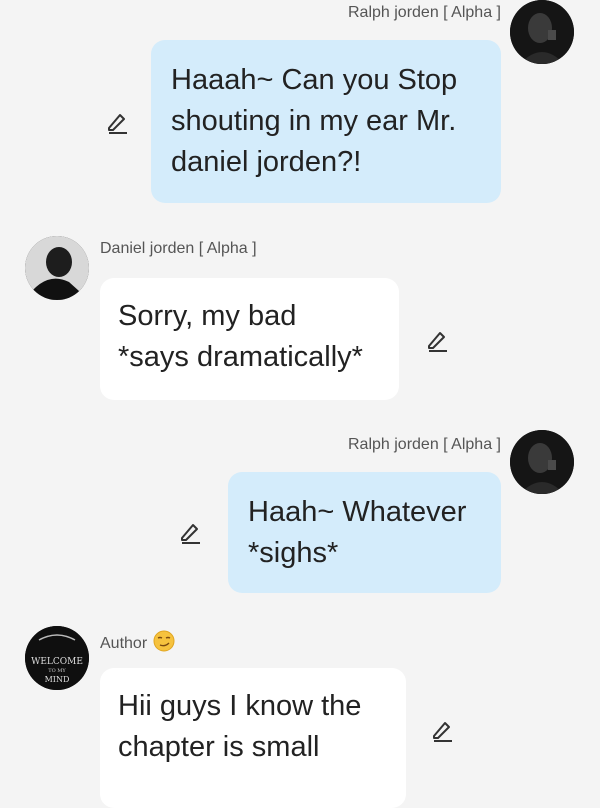  Describe the element at coordinates (57, 662) in the screenshot. I see `avatar-text: WELCOME` at that location.